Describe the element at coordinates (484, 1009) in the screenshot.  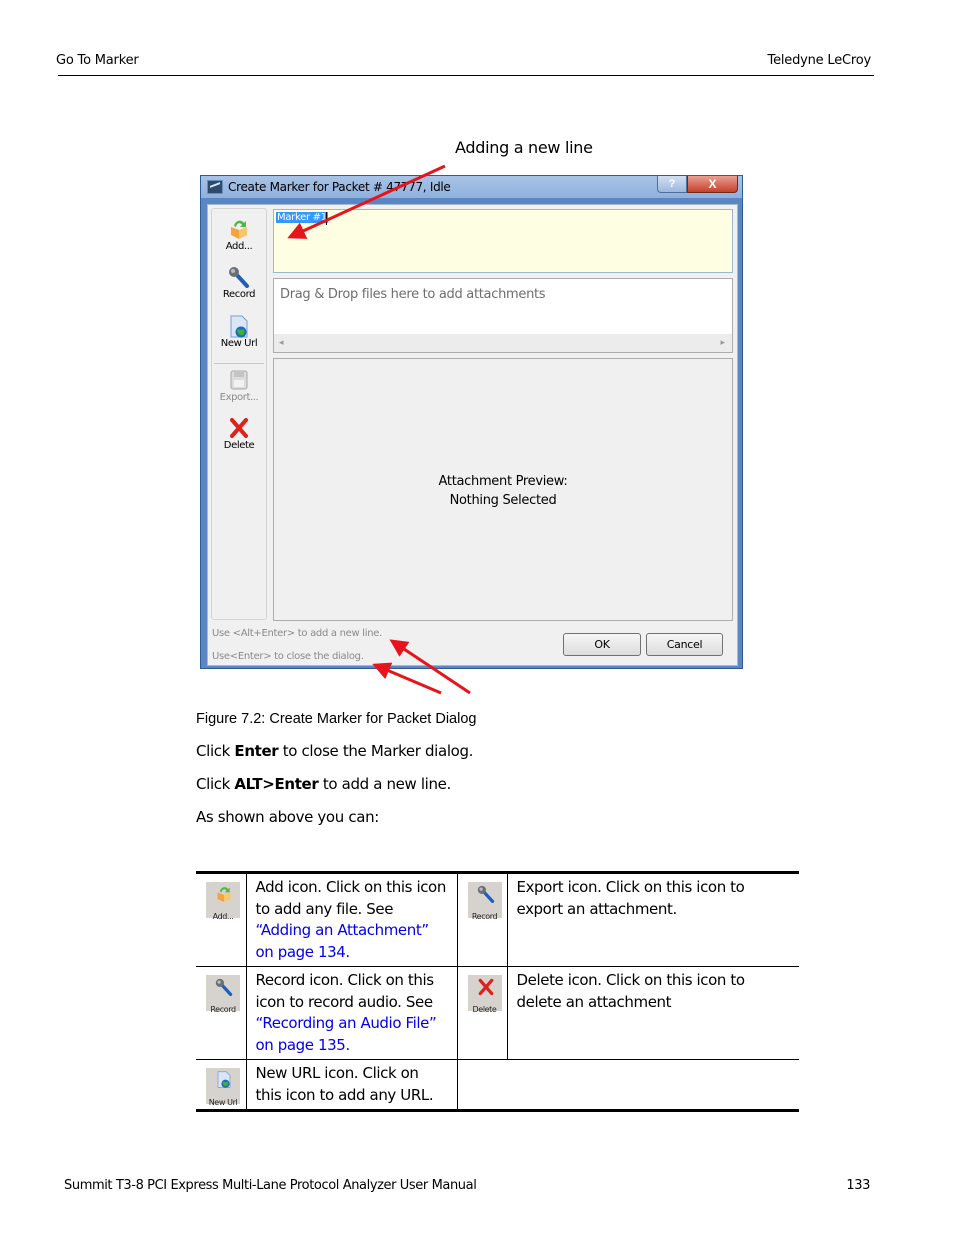
I see `icon-caption: Delete` at that location.